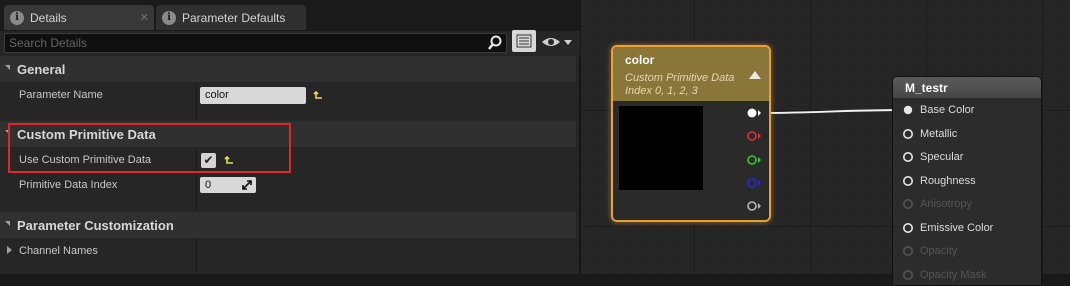 Image resolution: width=1070 pixels, height=286 pixels. I want to click on input-label: Opacity Mask, so click(953, 274).